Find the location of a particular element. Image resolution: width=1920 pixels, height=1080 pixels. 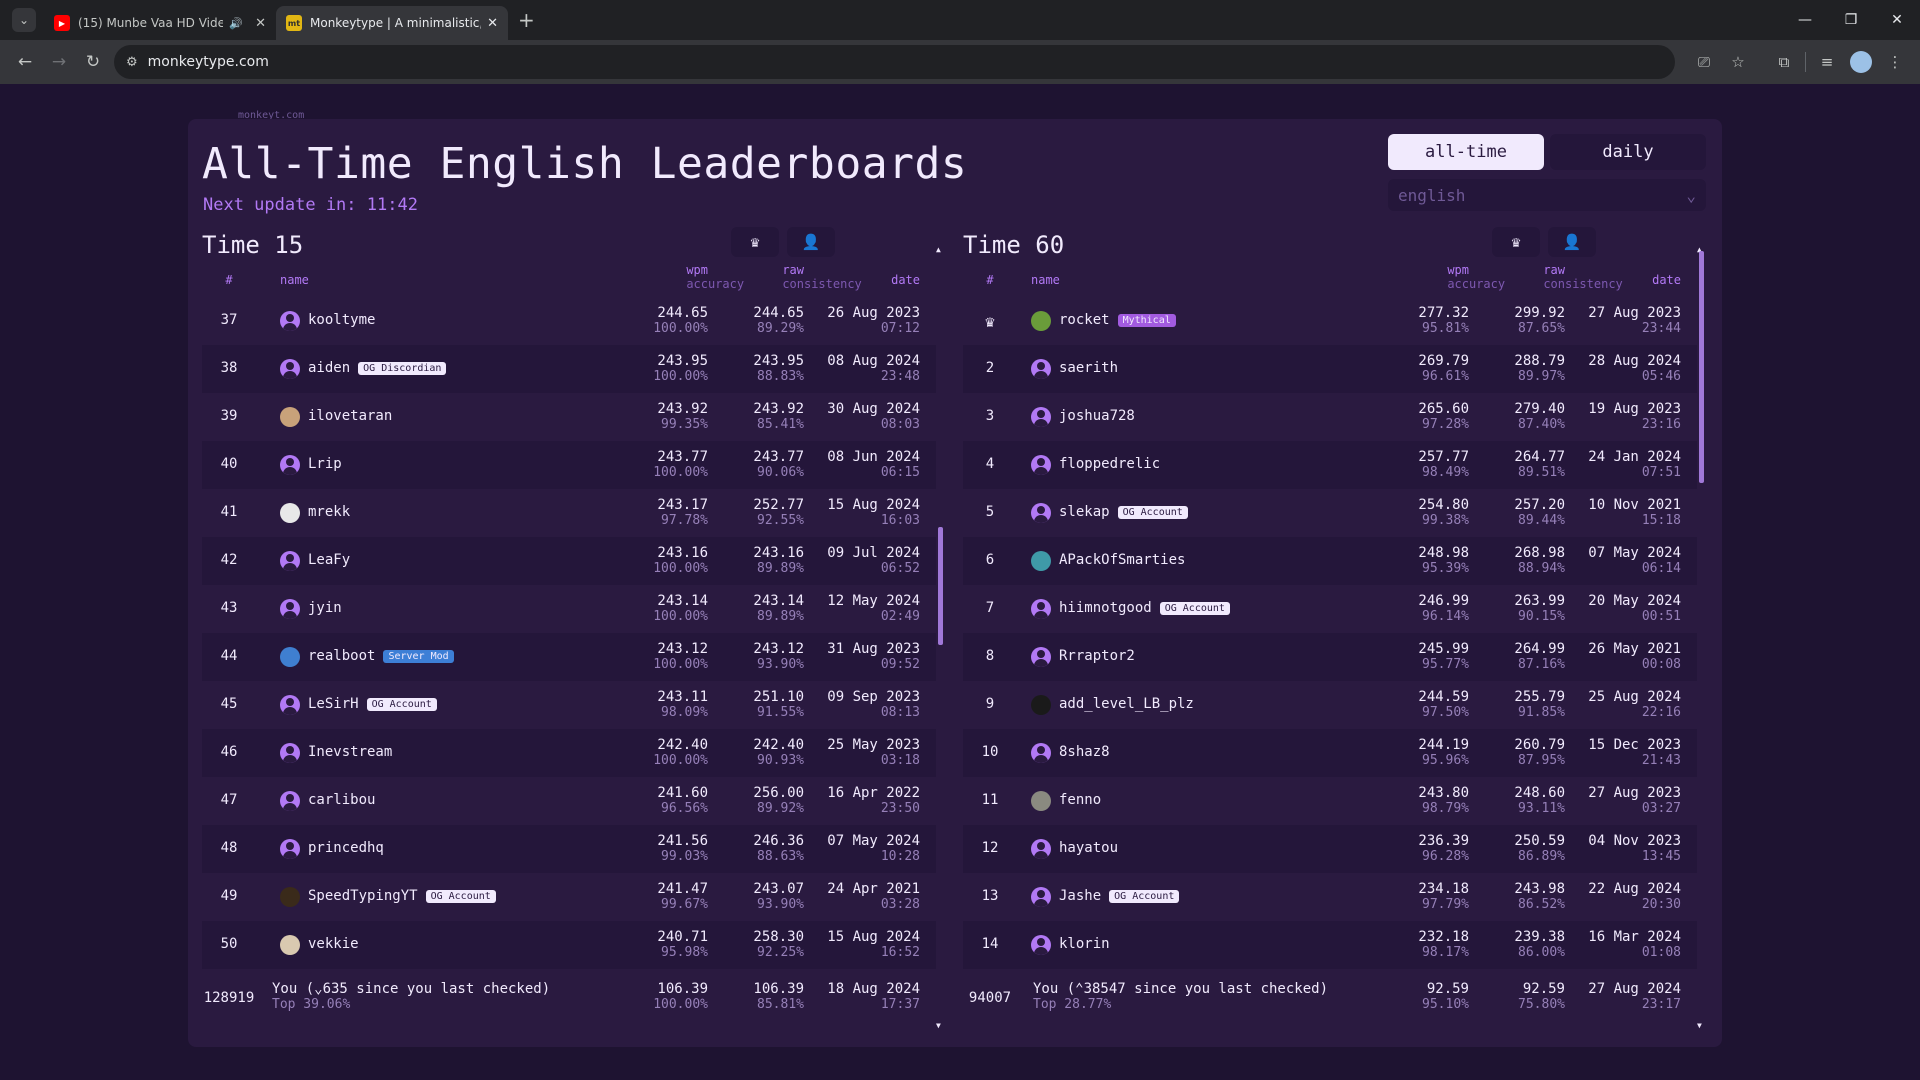

media-control-icon: ≡ is located at coordinates (1827, 62).